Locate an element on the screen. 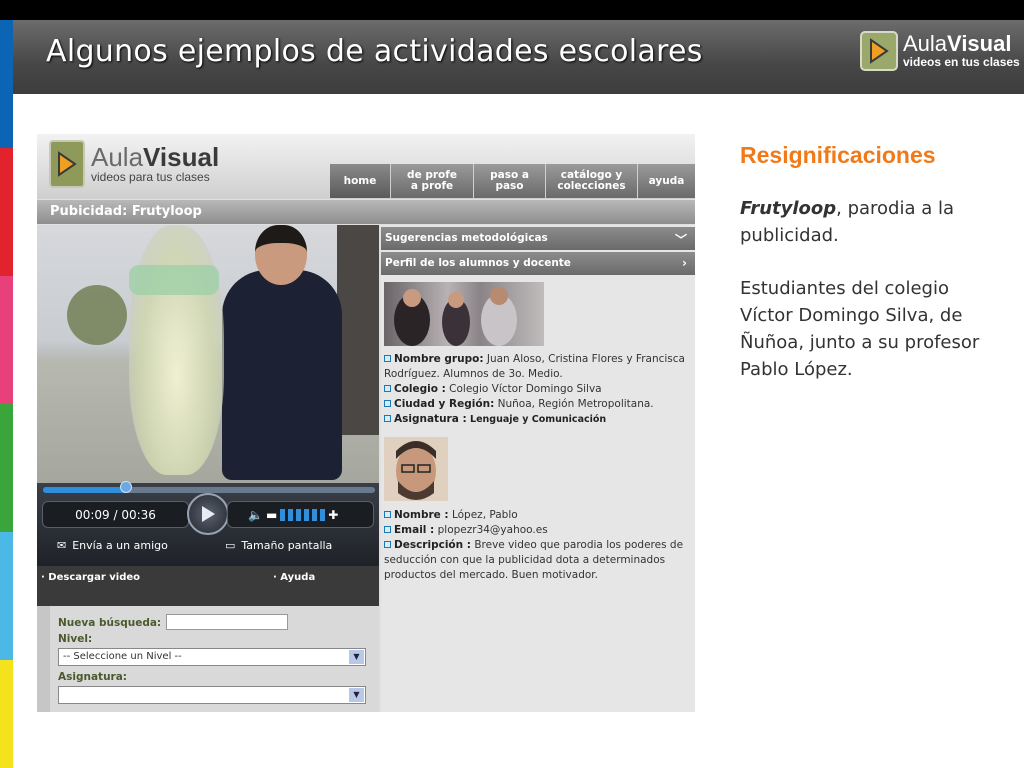 The width and height of the screenshot is (1024, 768). accordion-suggestions: Sugerencias metodológicas ﹀ is located at coordinates (538, 238).